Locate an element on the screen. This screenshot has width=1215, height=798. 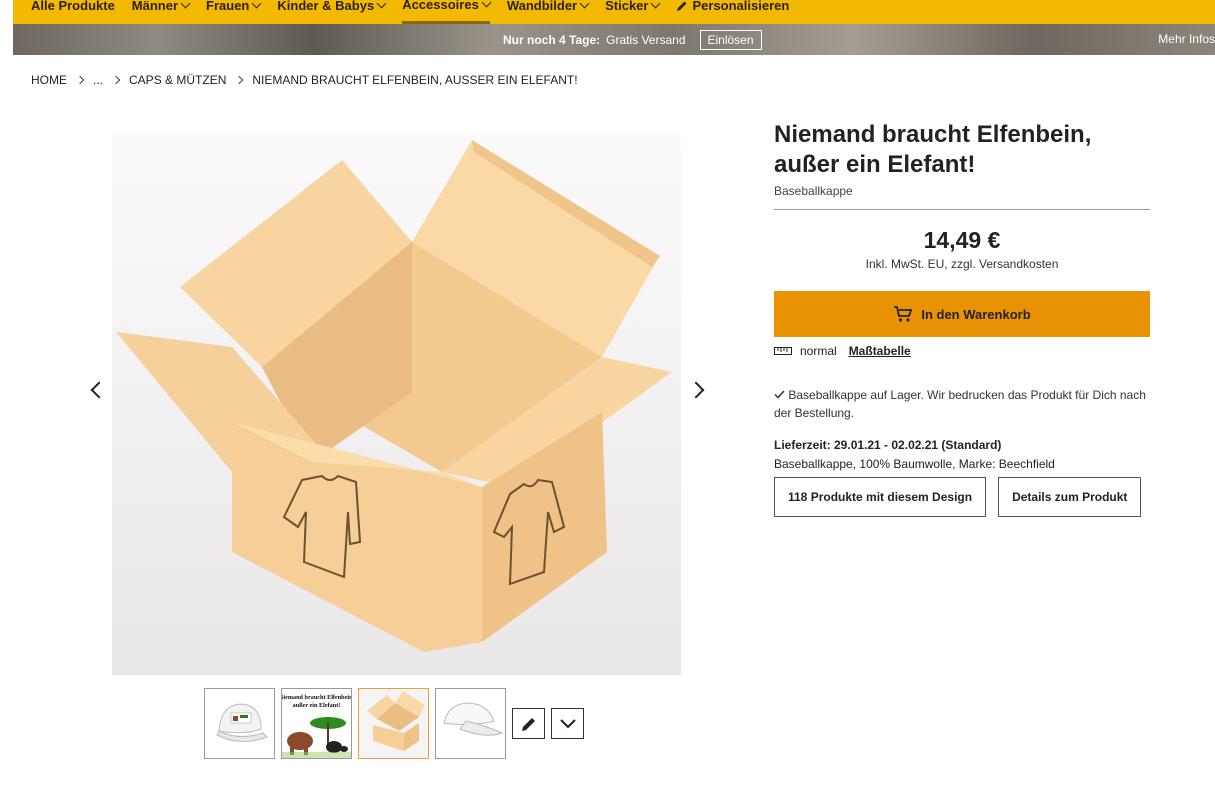
svg-text: außer ein Elefant! is located at coordinates (317, 705).